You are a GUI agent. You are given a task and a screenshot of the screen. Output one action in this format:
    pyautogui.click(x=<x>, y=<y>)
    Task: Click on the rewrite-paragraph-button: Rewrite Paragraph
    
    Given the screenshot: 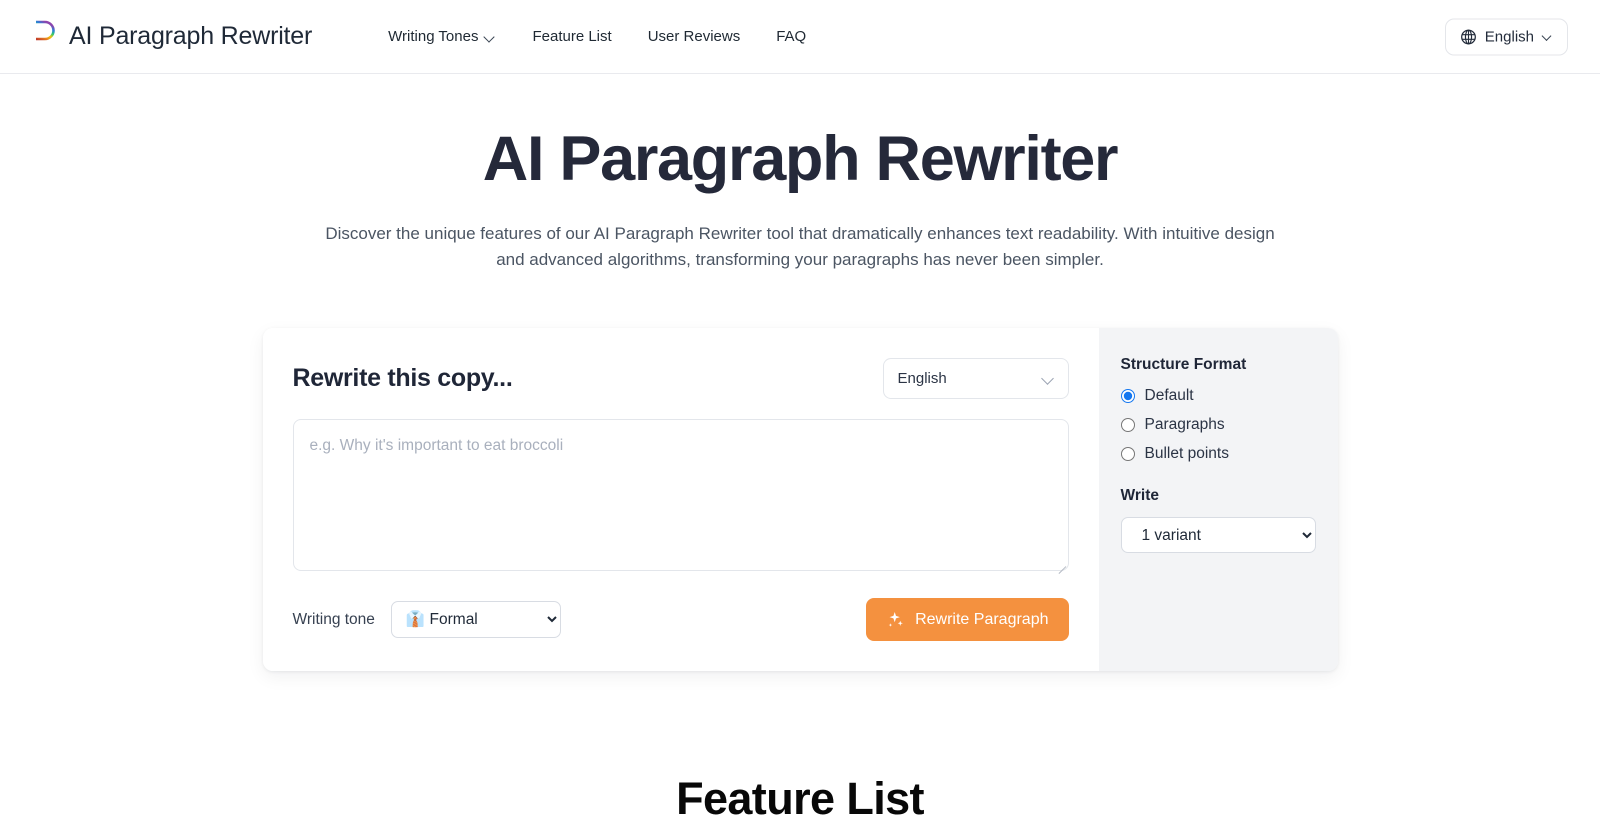 What is the action you would take?
    pyautogui.click(x=967, y=620)
    